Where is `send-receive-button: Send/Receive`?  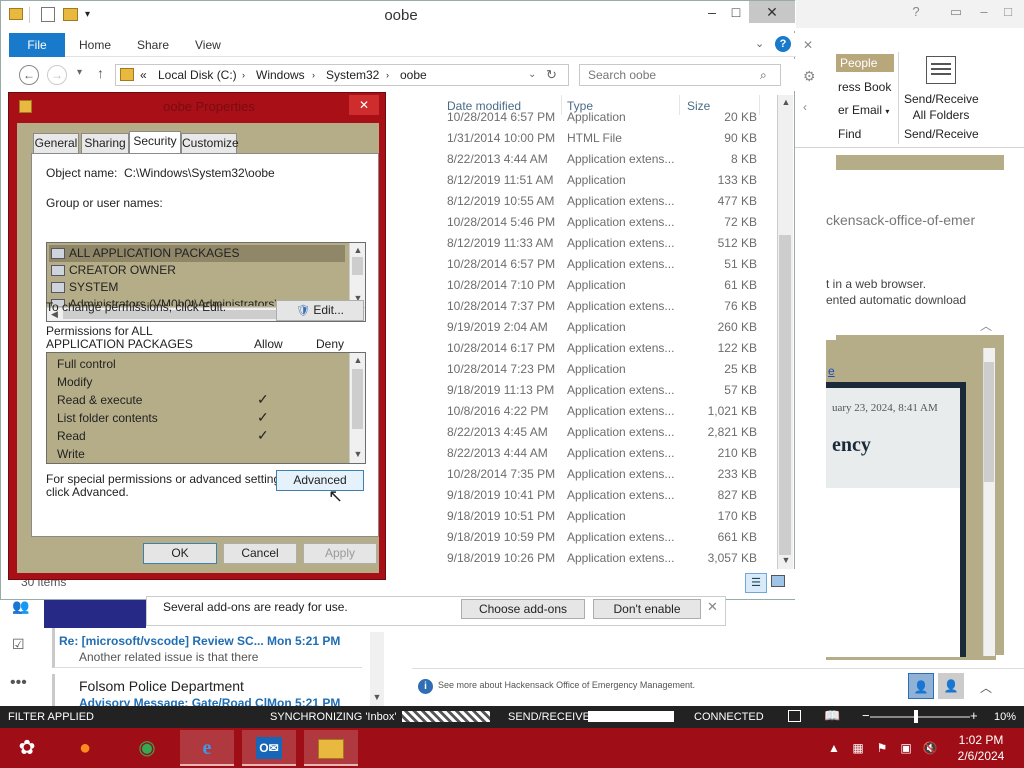 send-receive-button: Send/Receive is located at coordinates (941, 99).